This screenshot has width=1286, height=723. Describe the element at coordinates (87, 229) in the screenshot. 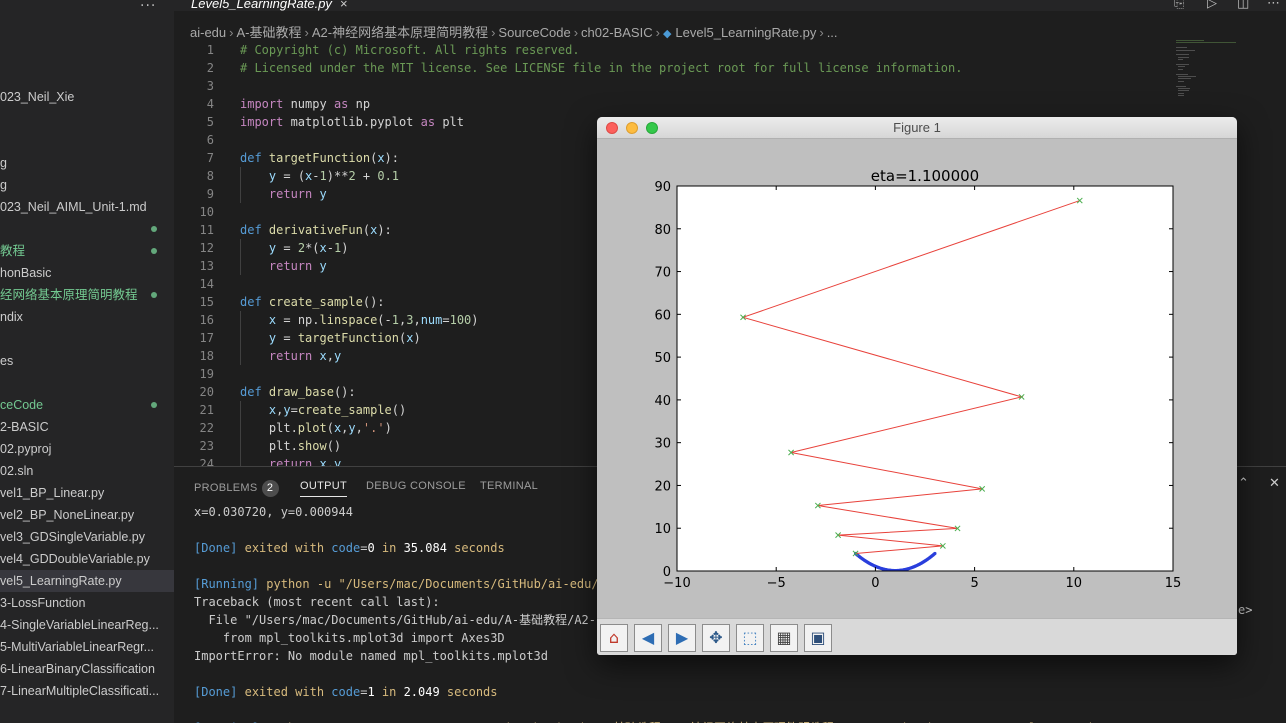

I see `tree-item` at that location.